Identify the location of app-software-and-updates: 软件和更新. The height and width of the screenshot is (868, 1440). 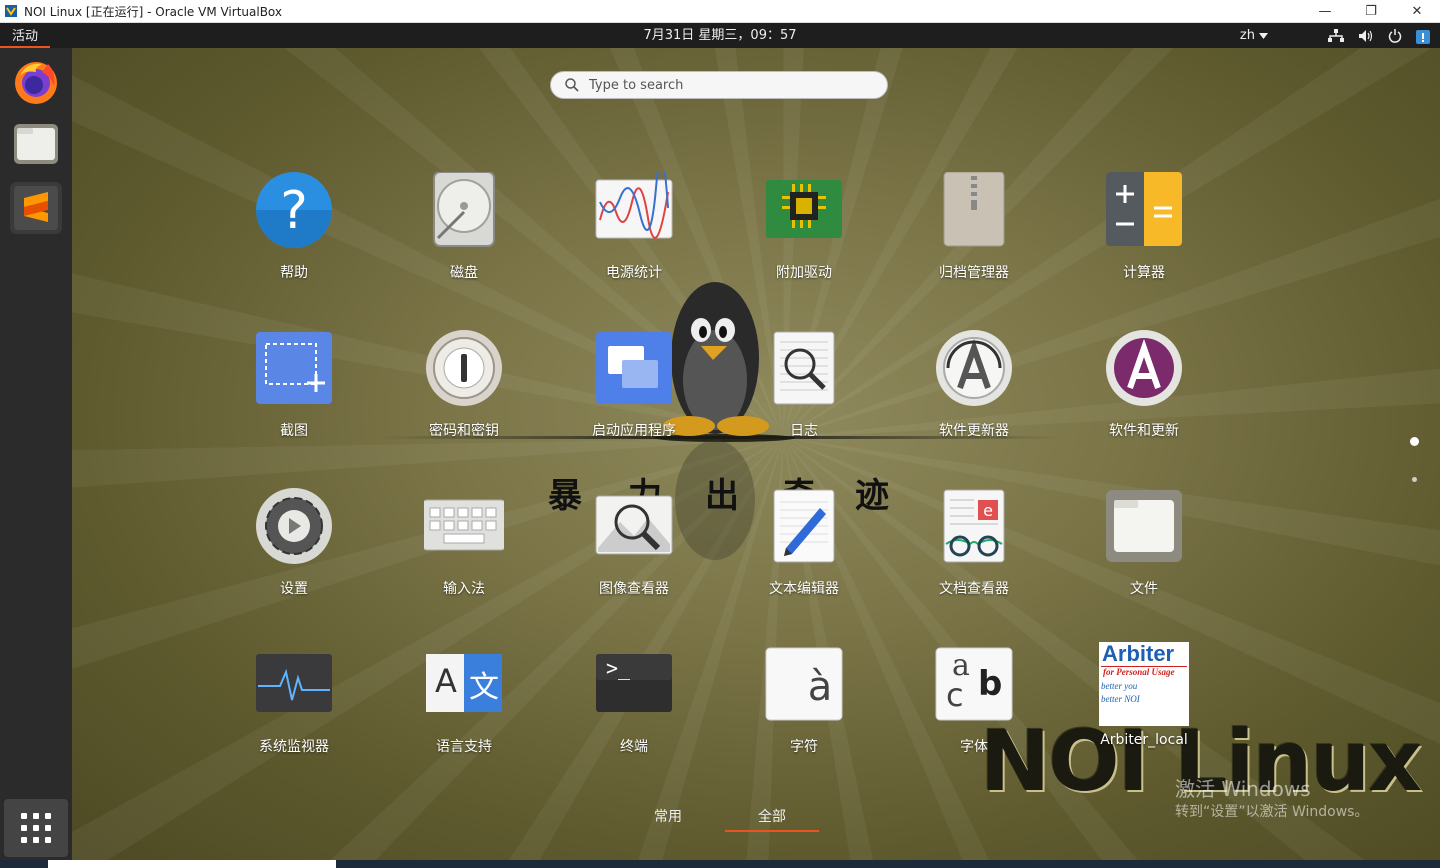
(1144, 385).